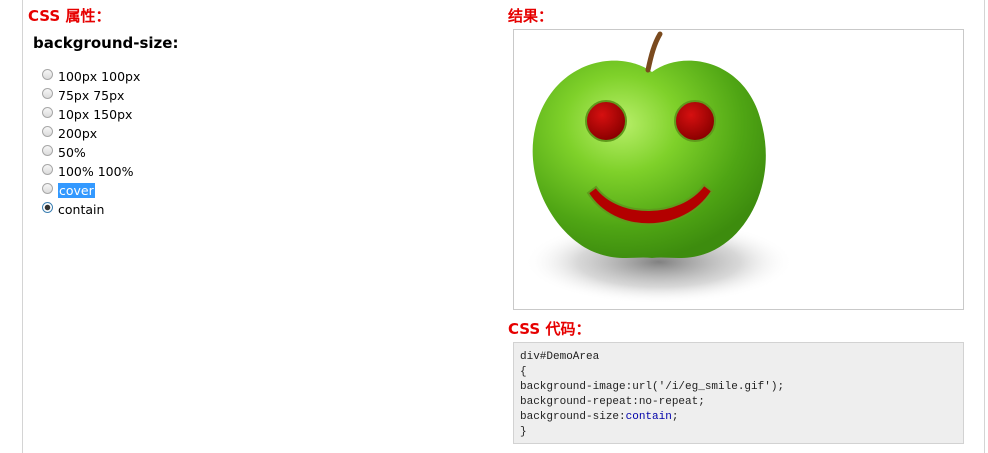 This screenshot has height=453, width=988. I want to click on option-label: 75px 75px, so click(91, 95).